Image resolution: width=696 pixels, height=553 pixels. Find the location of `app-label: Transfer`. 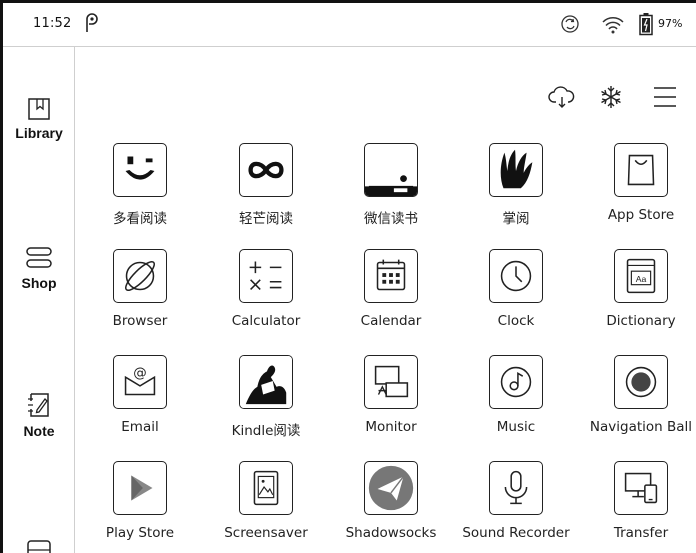

app-label: Transfer is located at coordinates (641, 533).